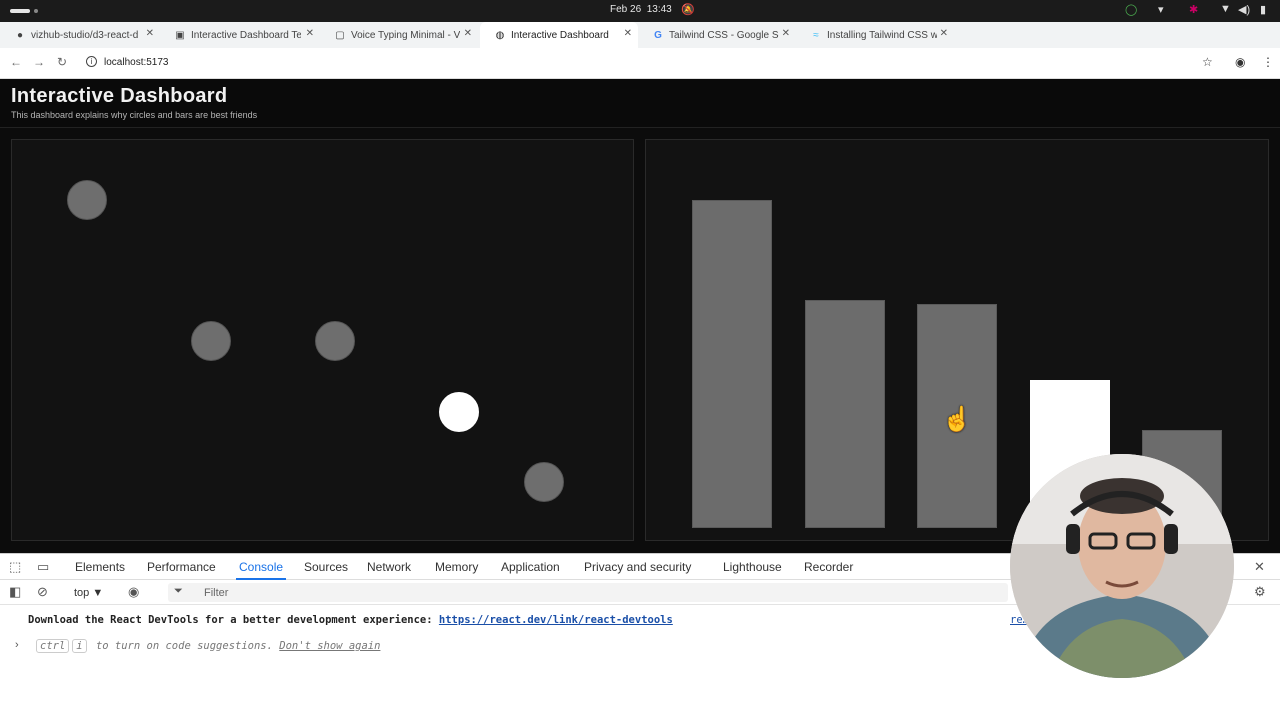 Image resolution: width=1280 pixels, height=720 pixels. Describe the element at coordinates (1131, 9) in the screenshot. I see `status-ring-icon: ◯` at that location.